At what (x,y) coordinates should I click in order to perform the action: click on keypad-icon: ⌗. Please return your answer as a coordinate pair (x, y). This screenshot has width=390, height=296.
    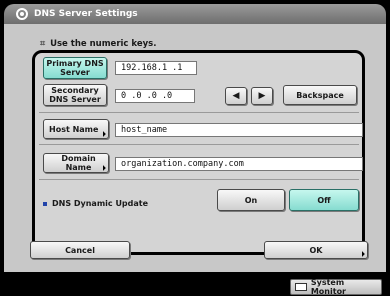
    Looking at the image, I should click on (43, 44).